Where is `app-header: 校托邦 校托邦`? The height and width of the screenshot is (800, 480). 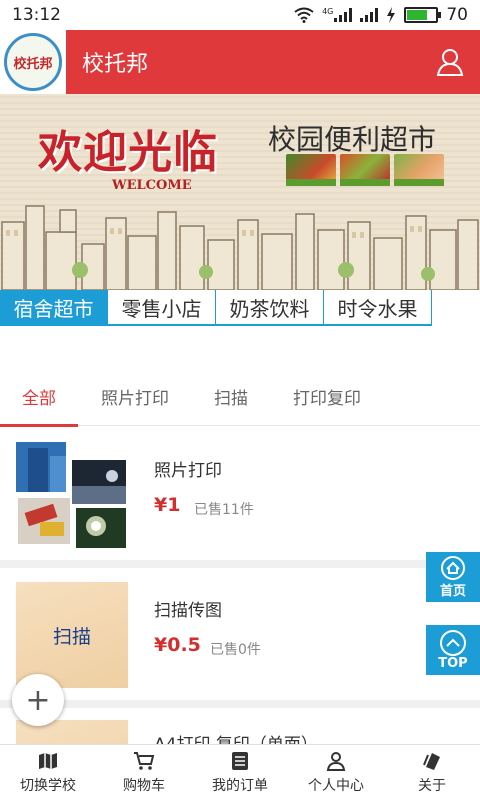 app-header: 校托邦 校托邦 is located at coordinates (240, 62).